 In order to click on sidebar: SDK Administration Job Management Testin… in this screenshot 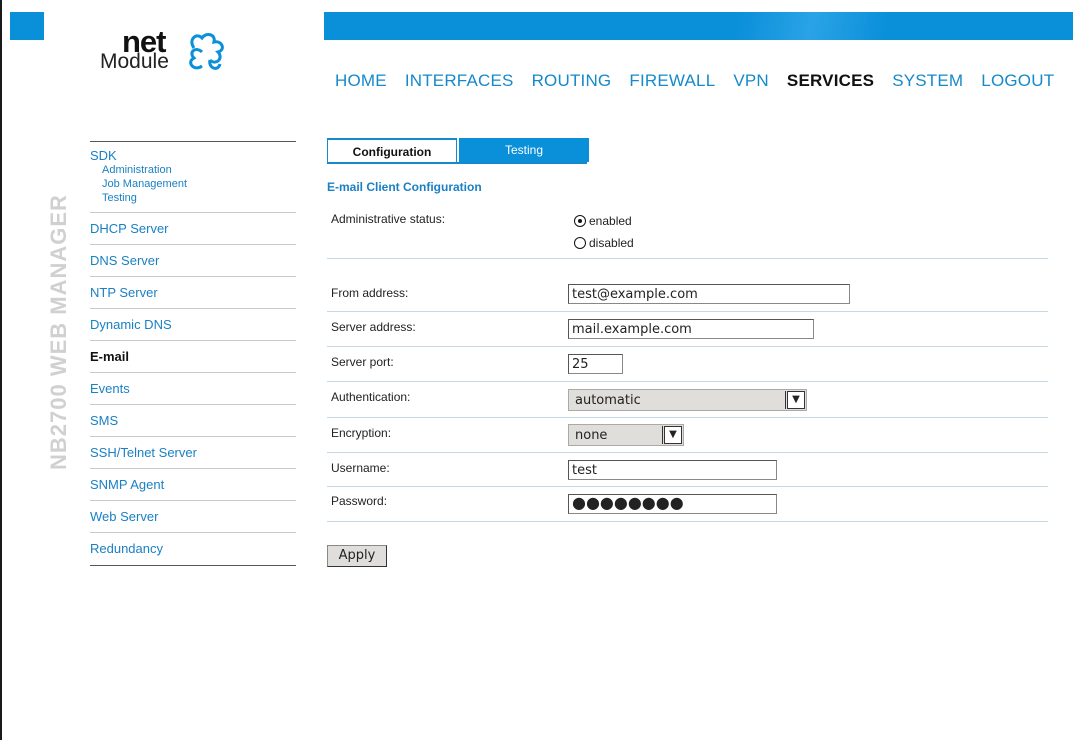, I will do `click(193, 353)`.